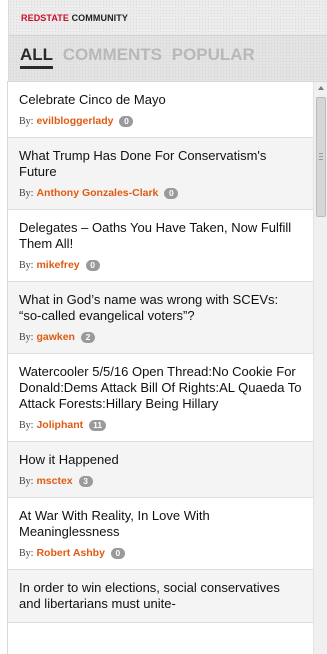 Image resolution: width=327 pixels, height=654 pixels. What do you see at coordinates (45, 18) in the screenshot?
I see `brand-name: REDSTATE` at bounding box center [45, 18].